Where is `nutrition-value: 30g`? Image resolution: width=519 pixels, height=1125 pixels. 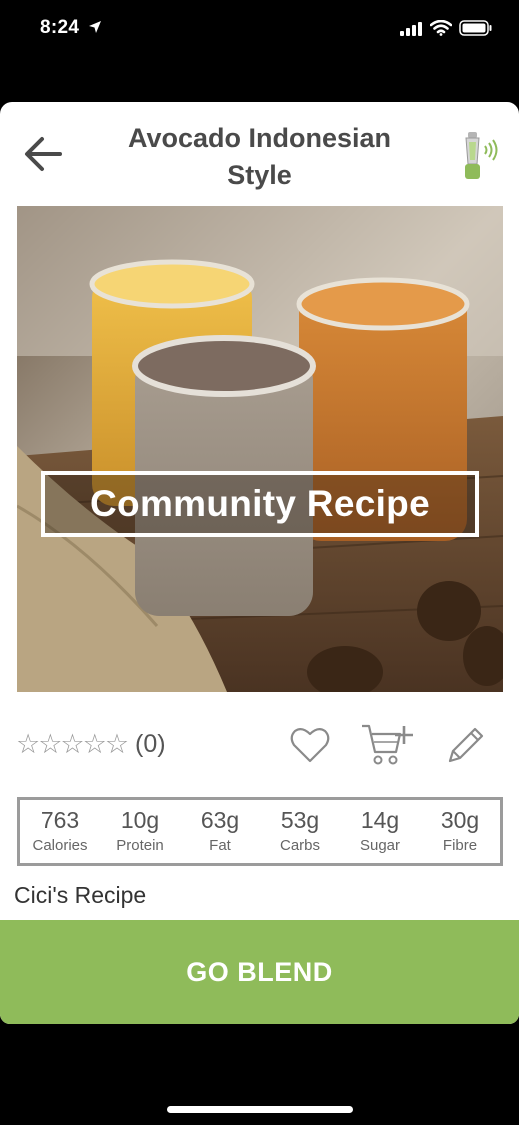 nutrition-value: 30g is located at coordinates (460, 820).